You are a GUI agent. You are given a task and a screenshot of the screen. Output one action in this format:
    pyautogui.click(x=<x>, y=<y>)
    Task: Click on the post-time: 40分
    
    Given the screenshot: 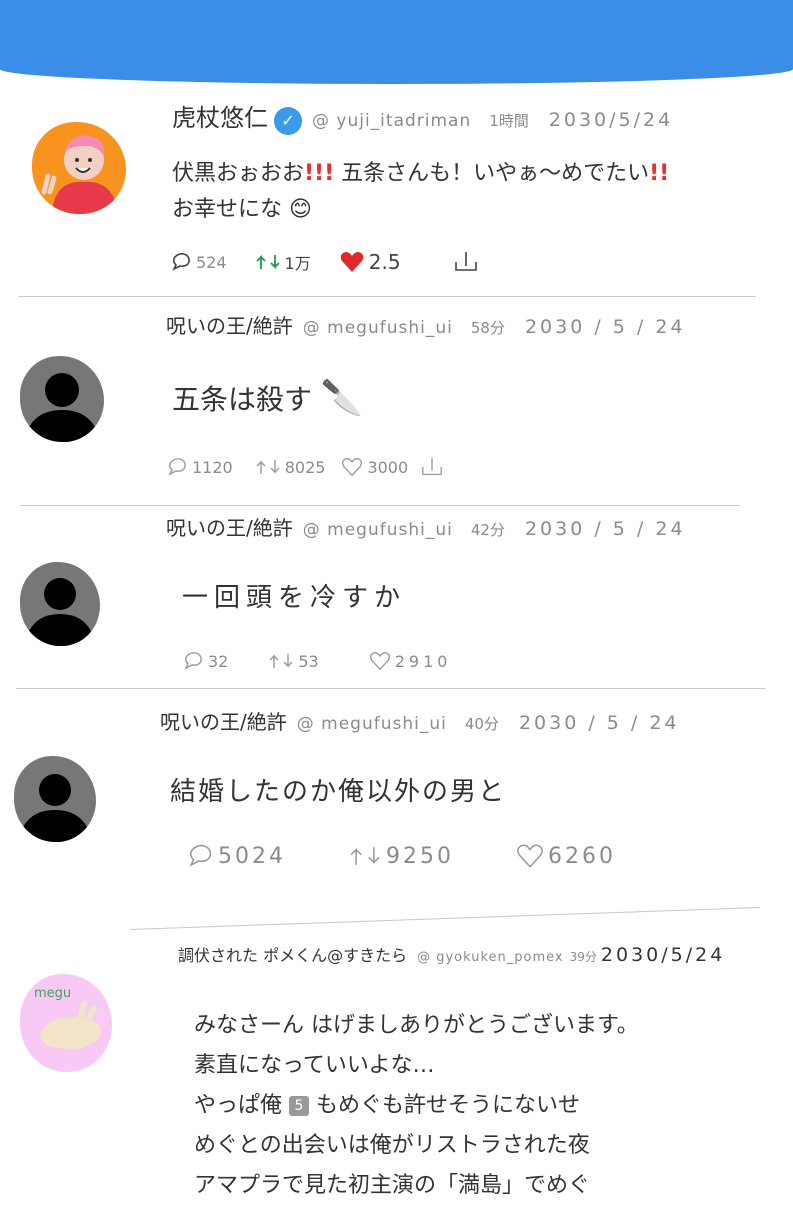 What is the action you would take?
    pyautogui.click(x=481, y=724)
    